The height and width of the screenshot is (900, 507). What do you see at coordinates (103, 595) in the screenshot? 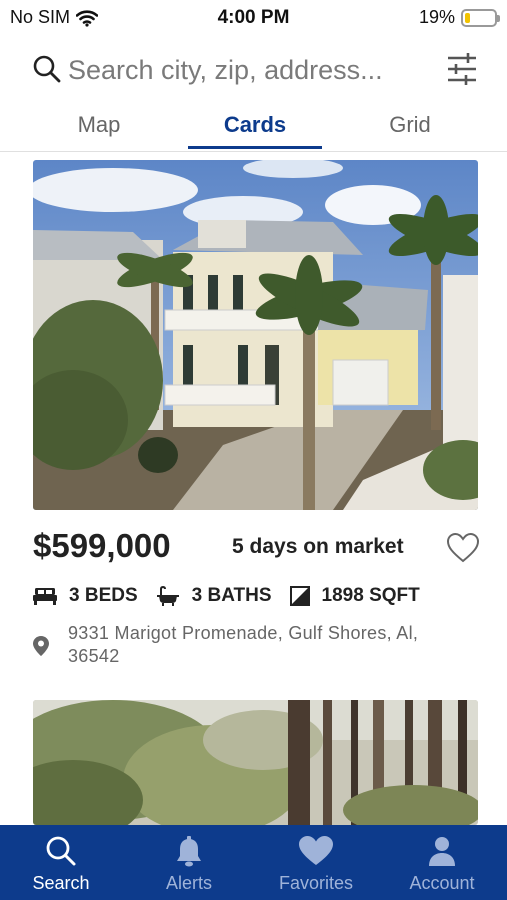
I see `beds-label: 3 BEDS` at bounding box center [103, 595].